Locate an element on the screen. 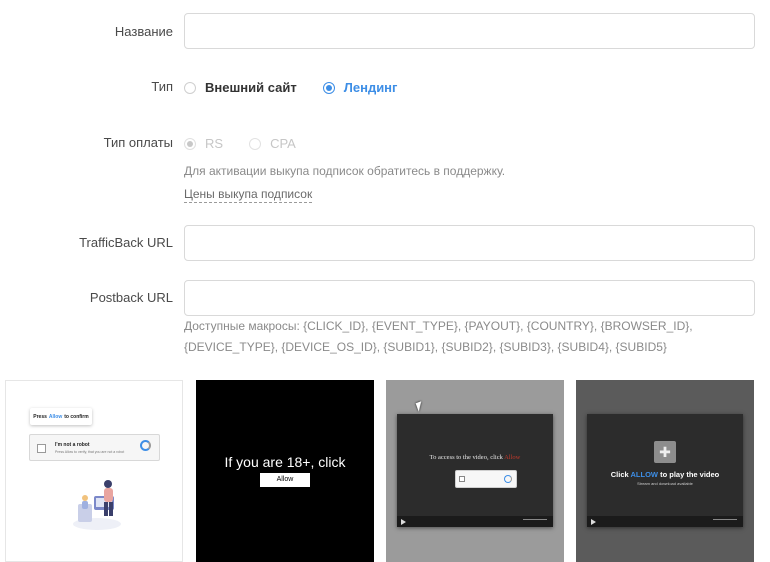  video-message-pre: To access to the video, click is located at coordinates (466, 457).